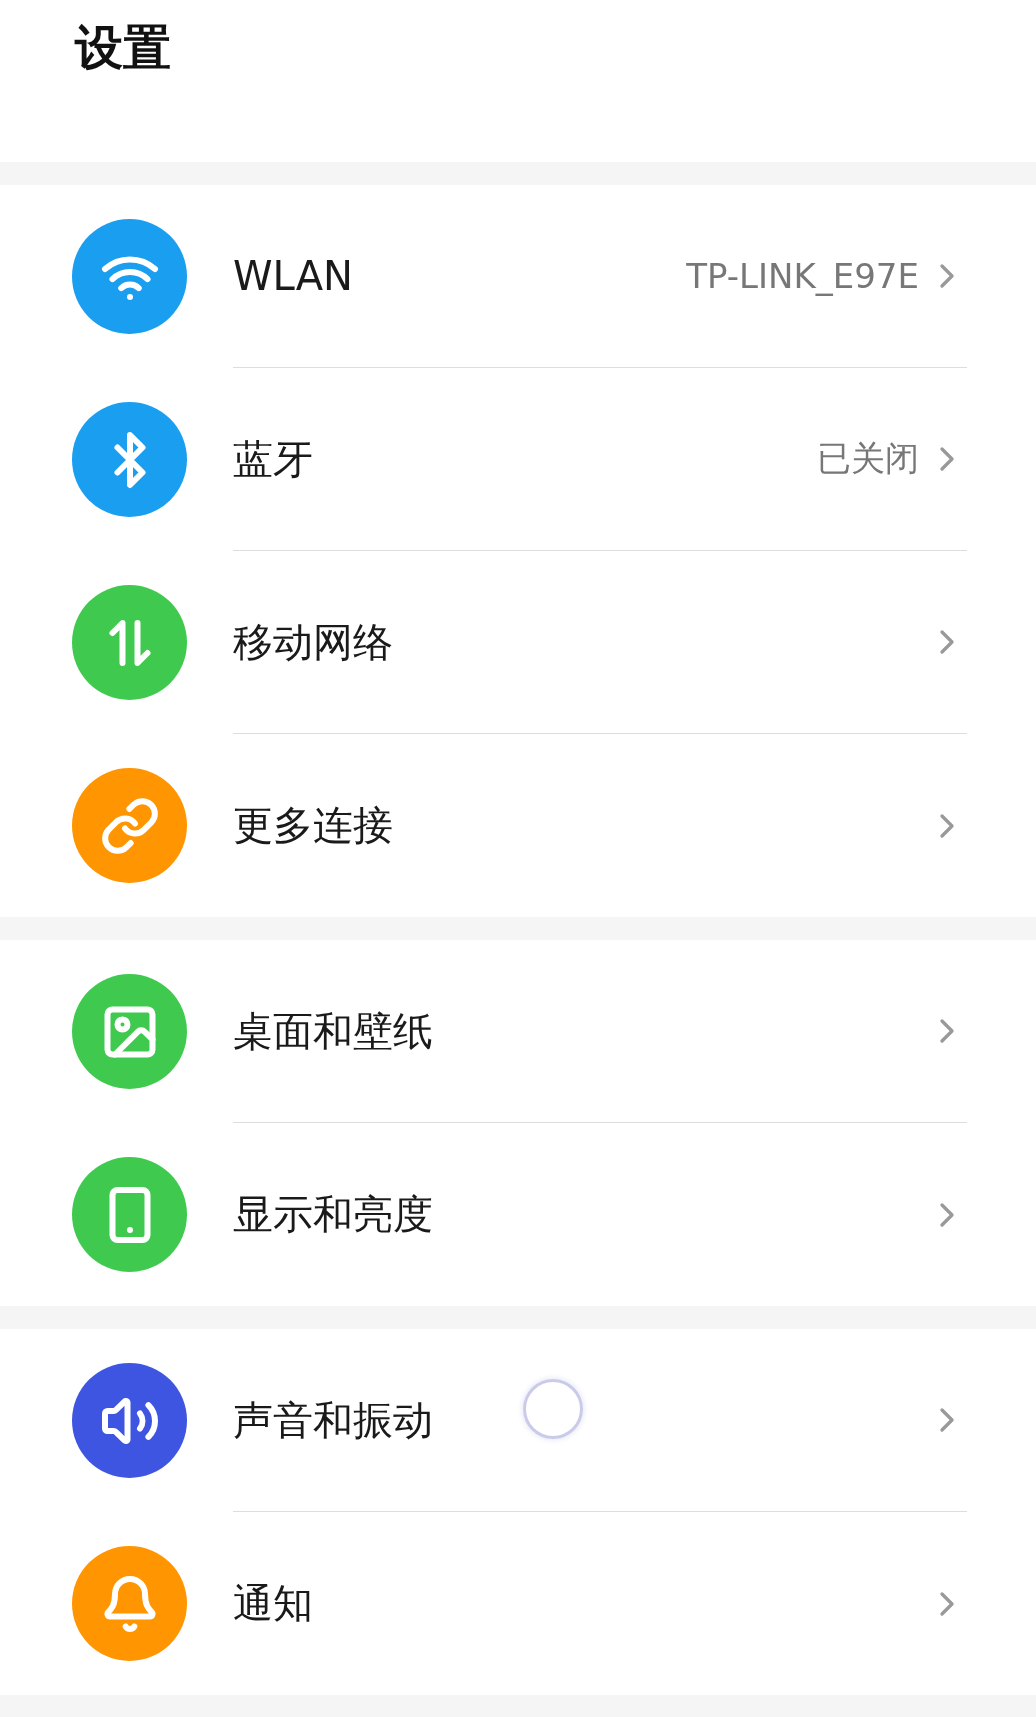  Describe the element at coordinates (553, 1409) in the screenshot. I see `touch-indicator-icon` at that location.